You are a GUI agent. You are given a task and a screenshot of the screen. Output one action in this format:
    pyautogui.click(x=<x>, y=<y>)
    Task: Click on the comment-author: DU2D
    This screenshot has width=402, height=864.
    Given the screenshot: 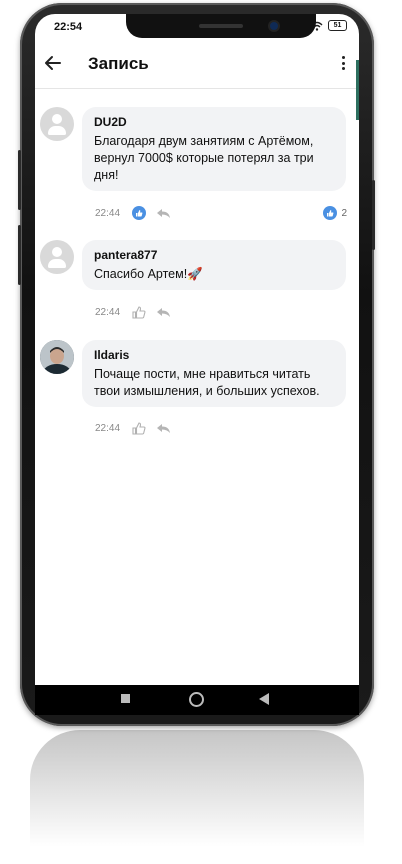 What is the action you would take?
    pyautogui.click(x=213, y=122)
    